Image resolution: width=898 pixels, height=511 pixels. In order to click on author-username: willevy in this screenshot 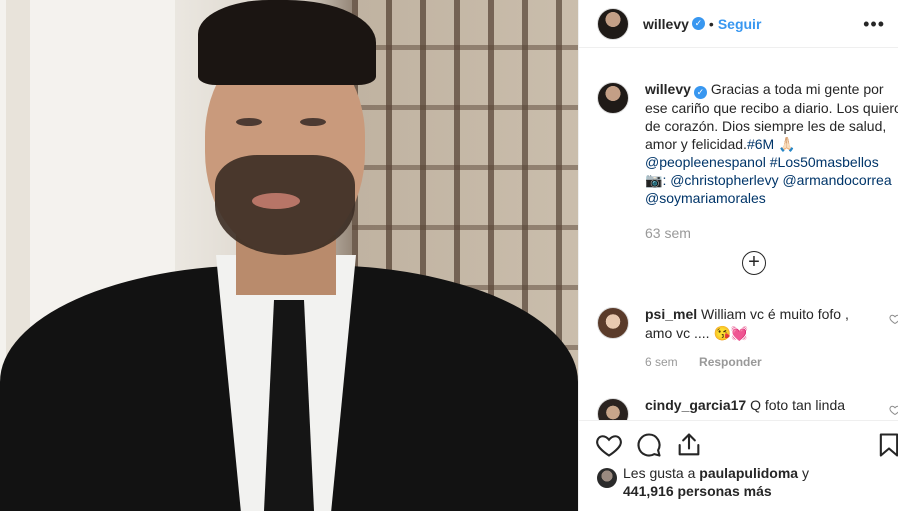, I will do `click(666, 24)`.